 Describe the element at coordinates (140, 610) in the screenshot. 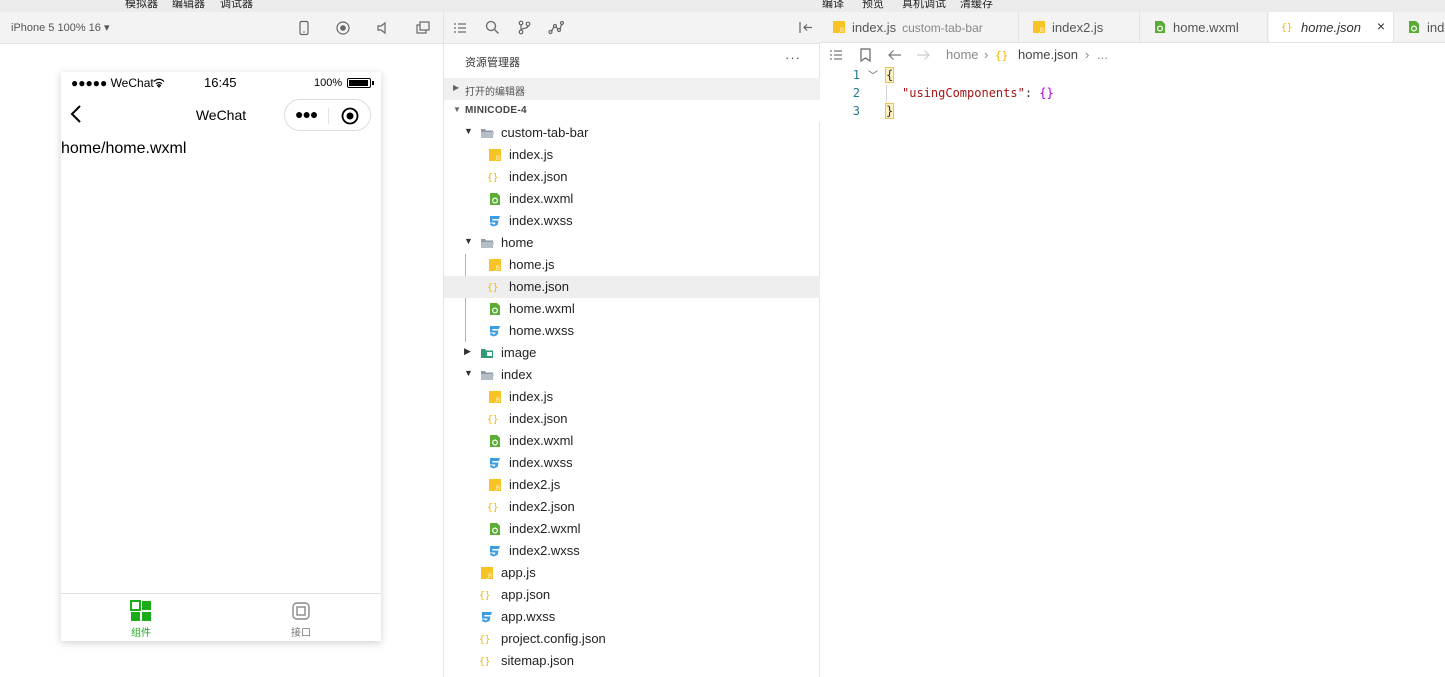

I see `grid-icon` at that location.